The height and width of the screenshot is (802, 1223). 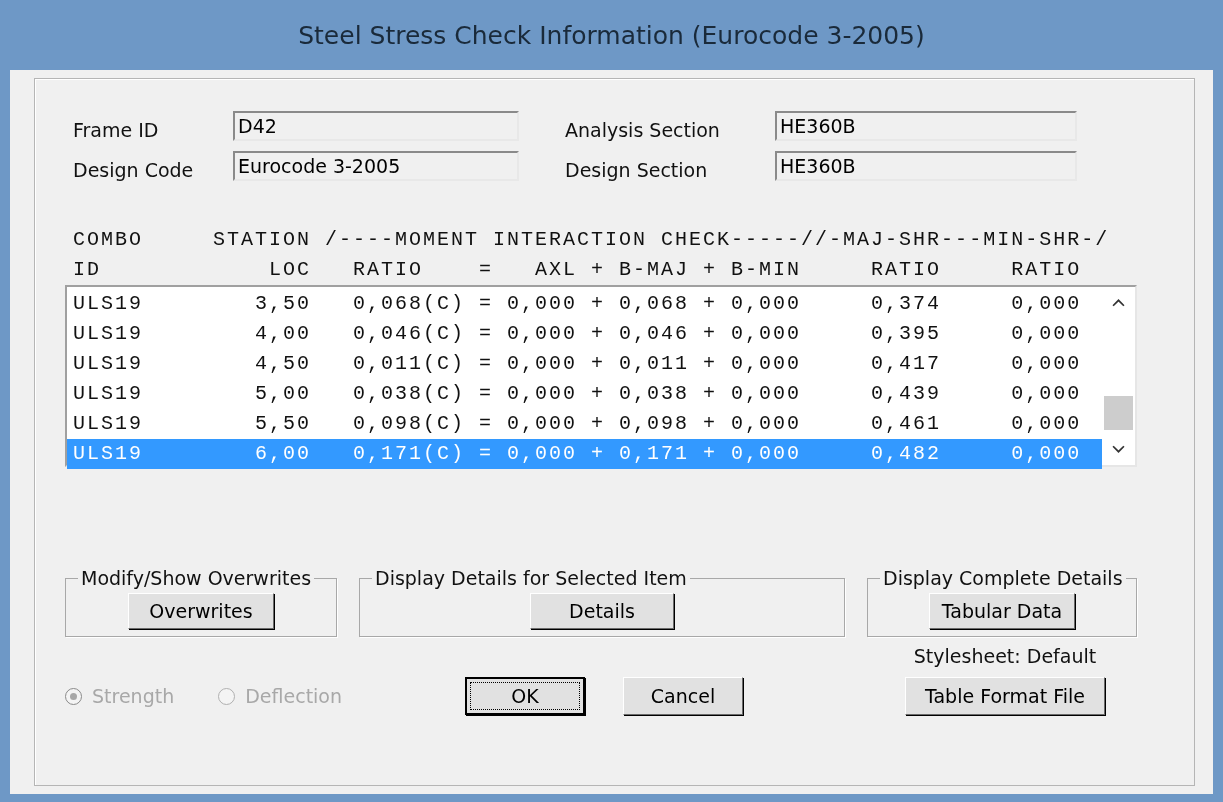 What do you see at coordinates (201, 611) in the screenshot?
I see `group-button: Overwrites` at bounding box center [201, 611].